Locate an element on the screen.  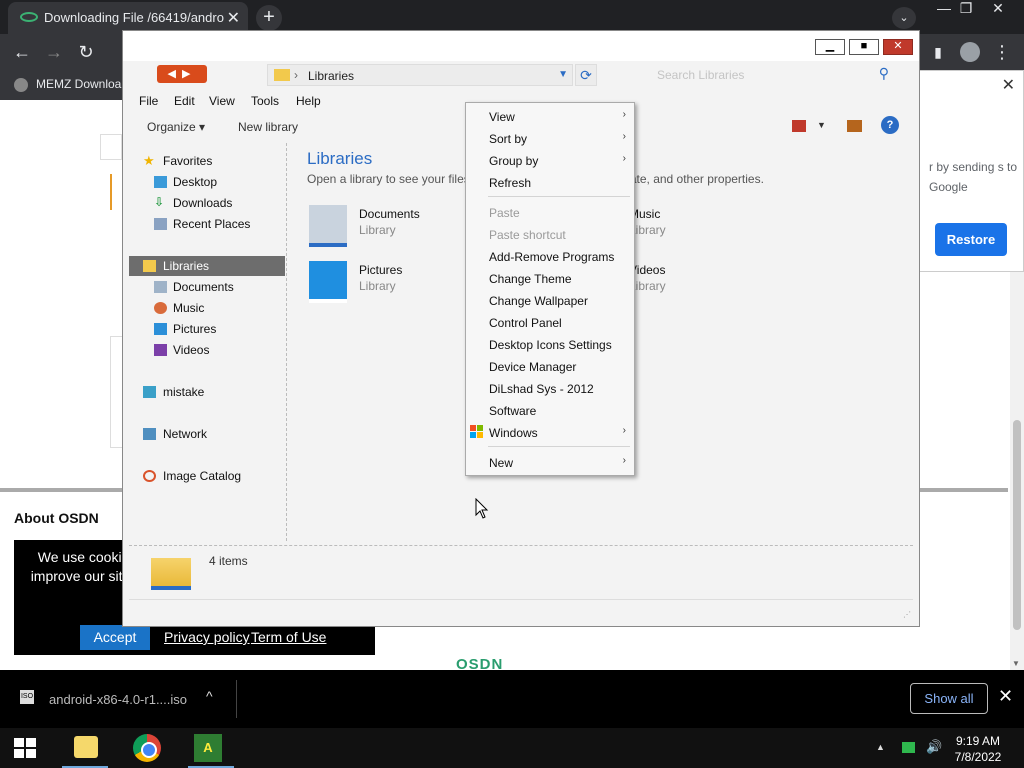
details-pane: 4 items is located at coordinates (521, 571).